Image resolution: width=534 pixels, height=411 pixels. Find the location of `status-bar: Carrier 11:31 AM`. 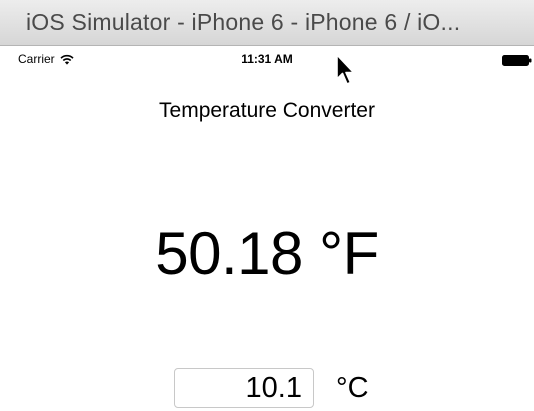

status-bar: Carrier 11:31 AM is located at coordinates (267, 61).